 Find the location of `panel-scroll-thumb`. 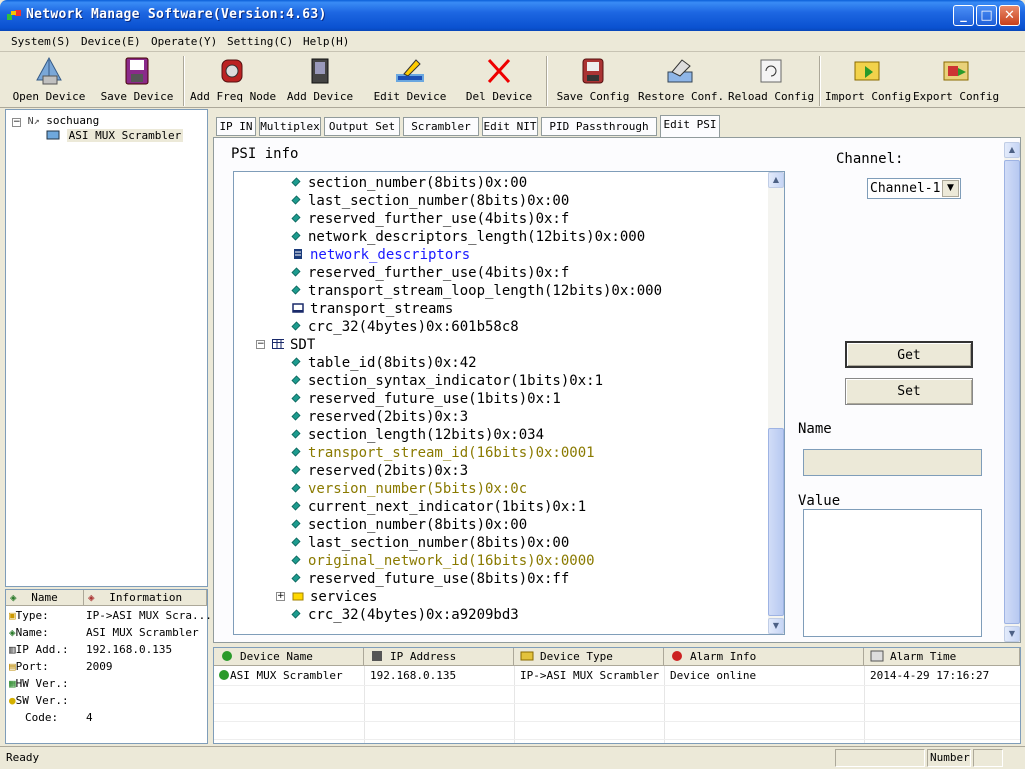

panel-scroll-thumb is located at coordinates (1012, 392).